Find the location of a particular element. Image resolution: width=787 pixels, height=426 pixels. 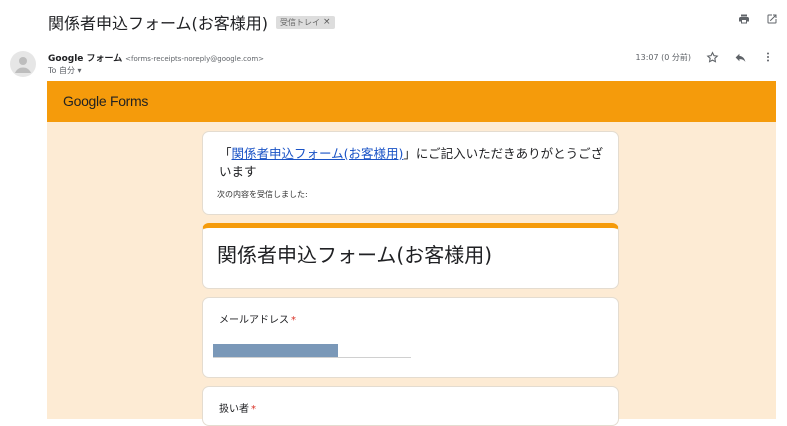

question-label: 扱い者 * is located at coordinates (237, 407).